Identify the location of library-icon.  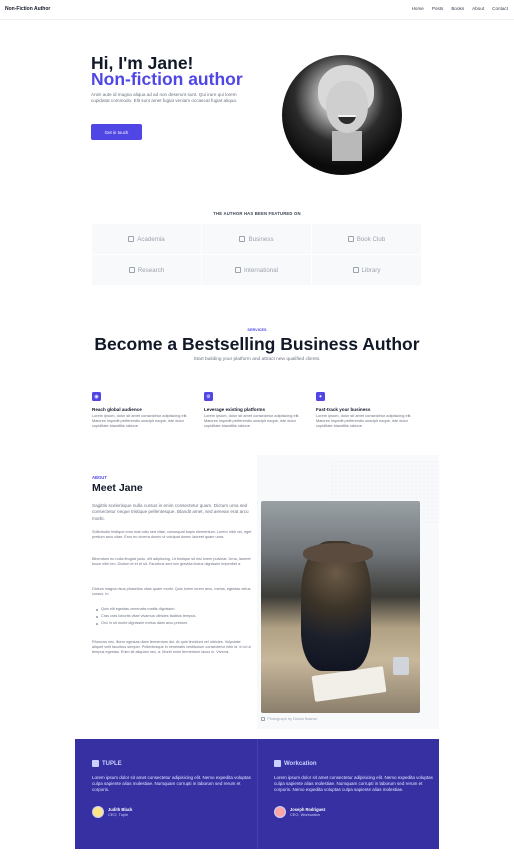
(355, 270).